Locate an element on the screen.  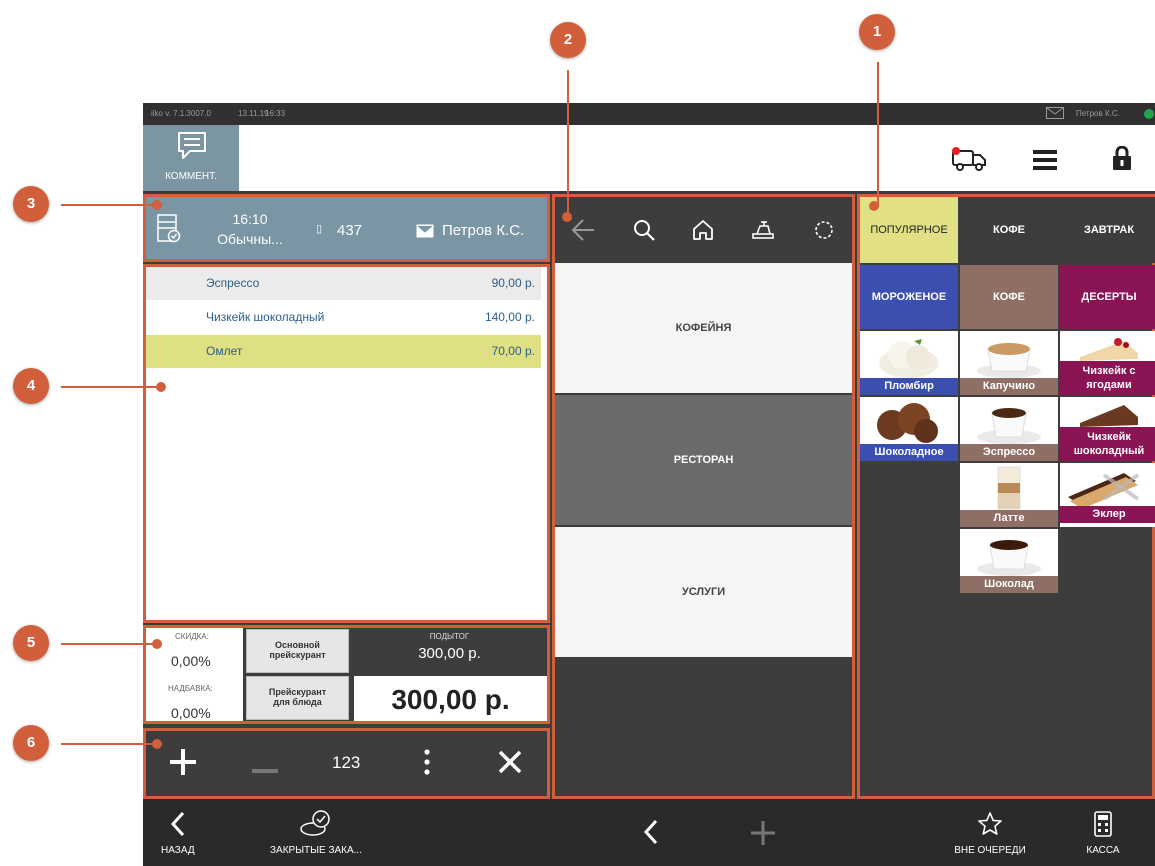
close-icon is located at coordinates (510, 764).